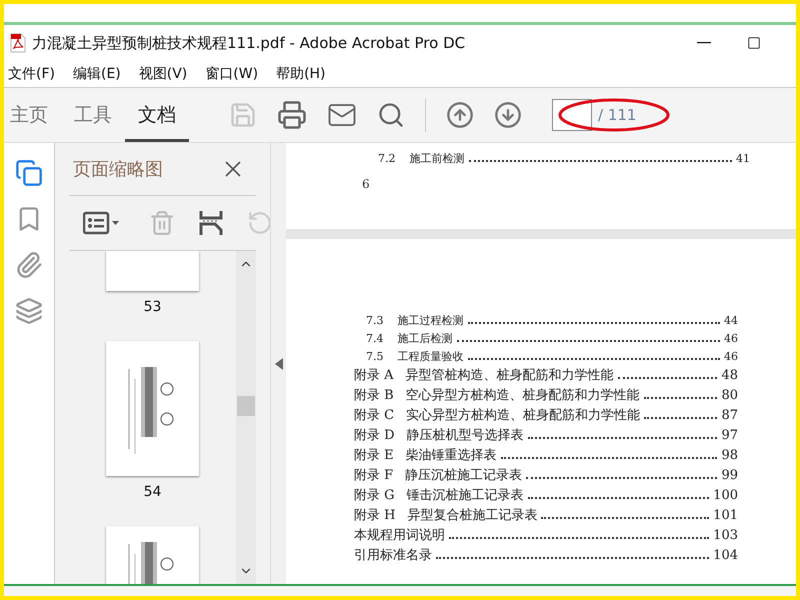  I want to click on toc-number: 7.4, so click(375, 339).